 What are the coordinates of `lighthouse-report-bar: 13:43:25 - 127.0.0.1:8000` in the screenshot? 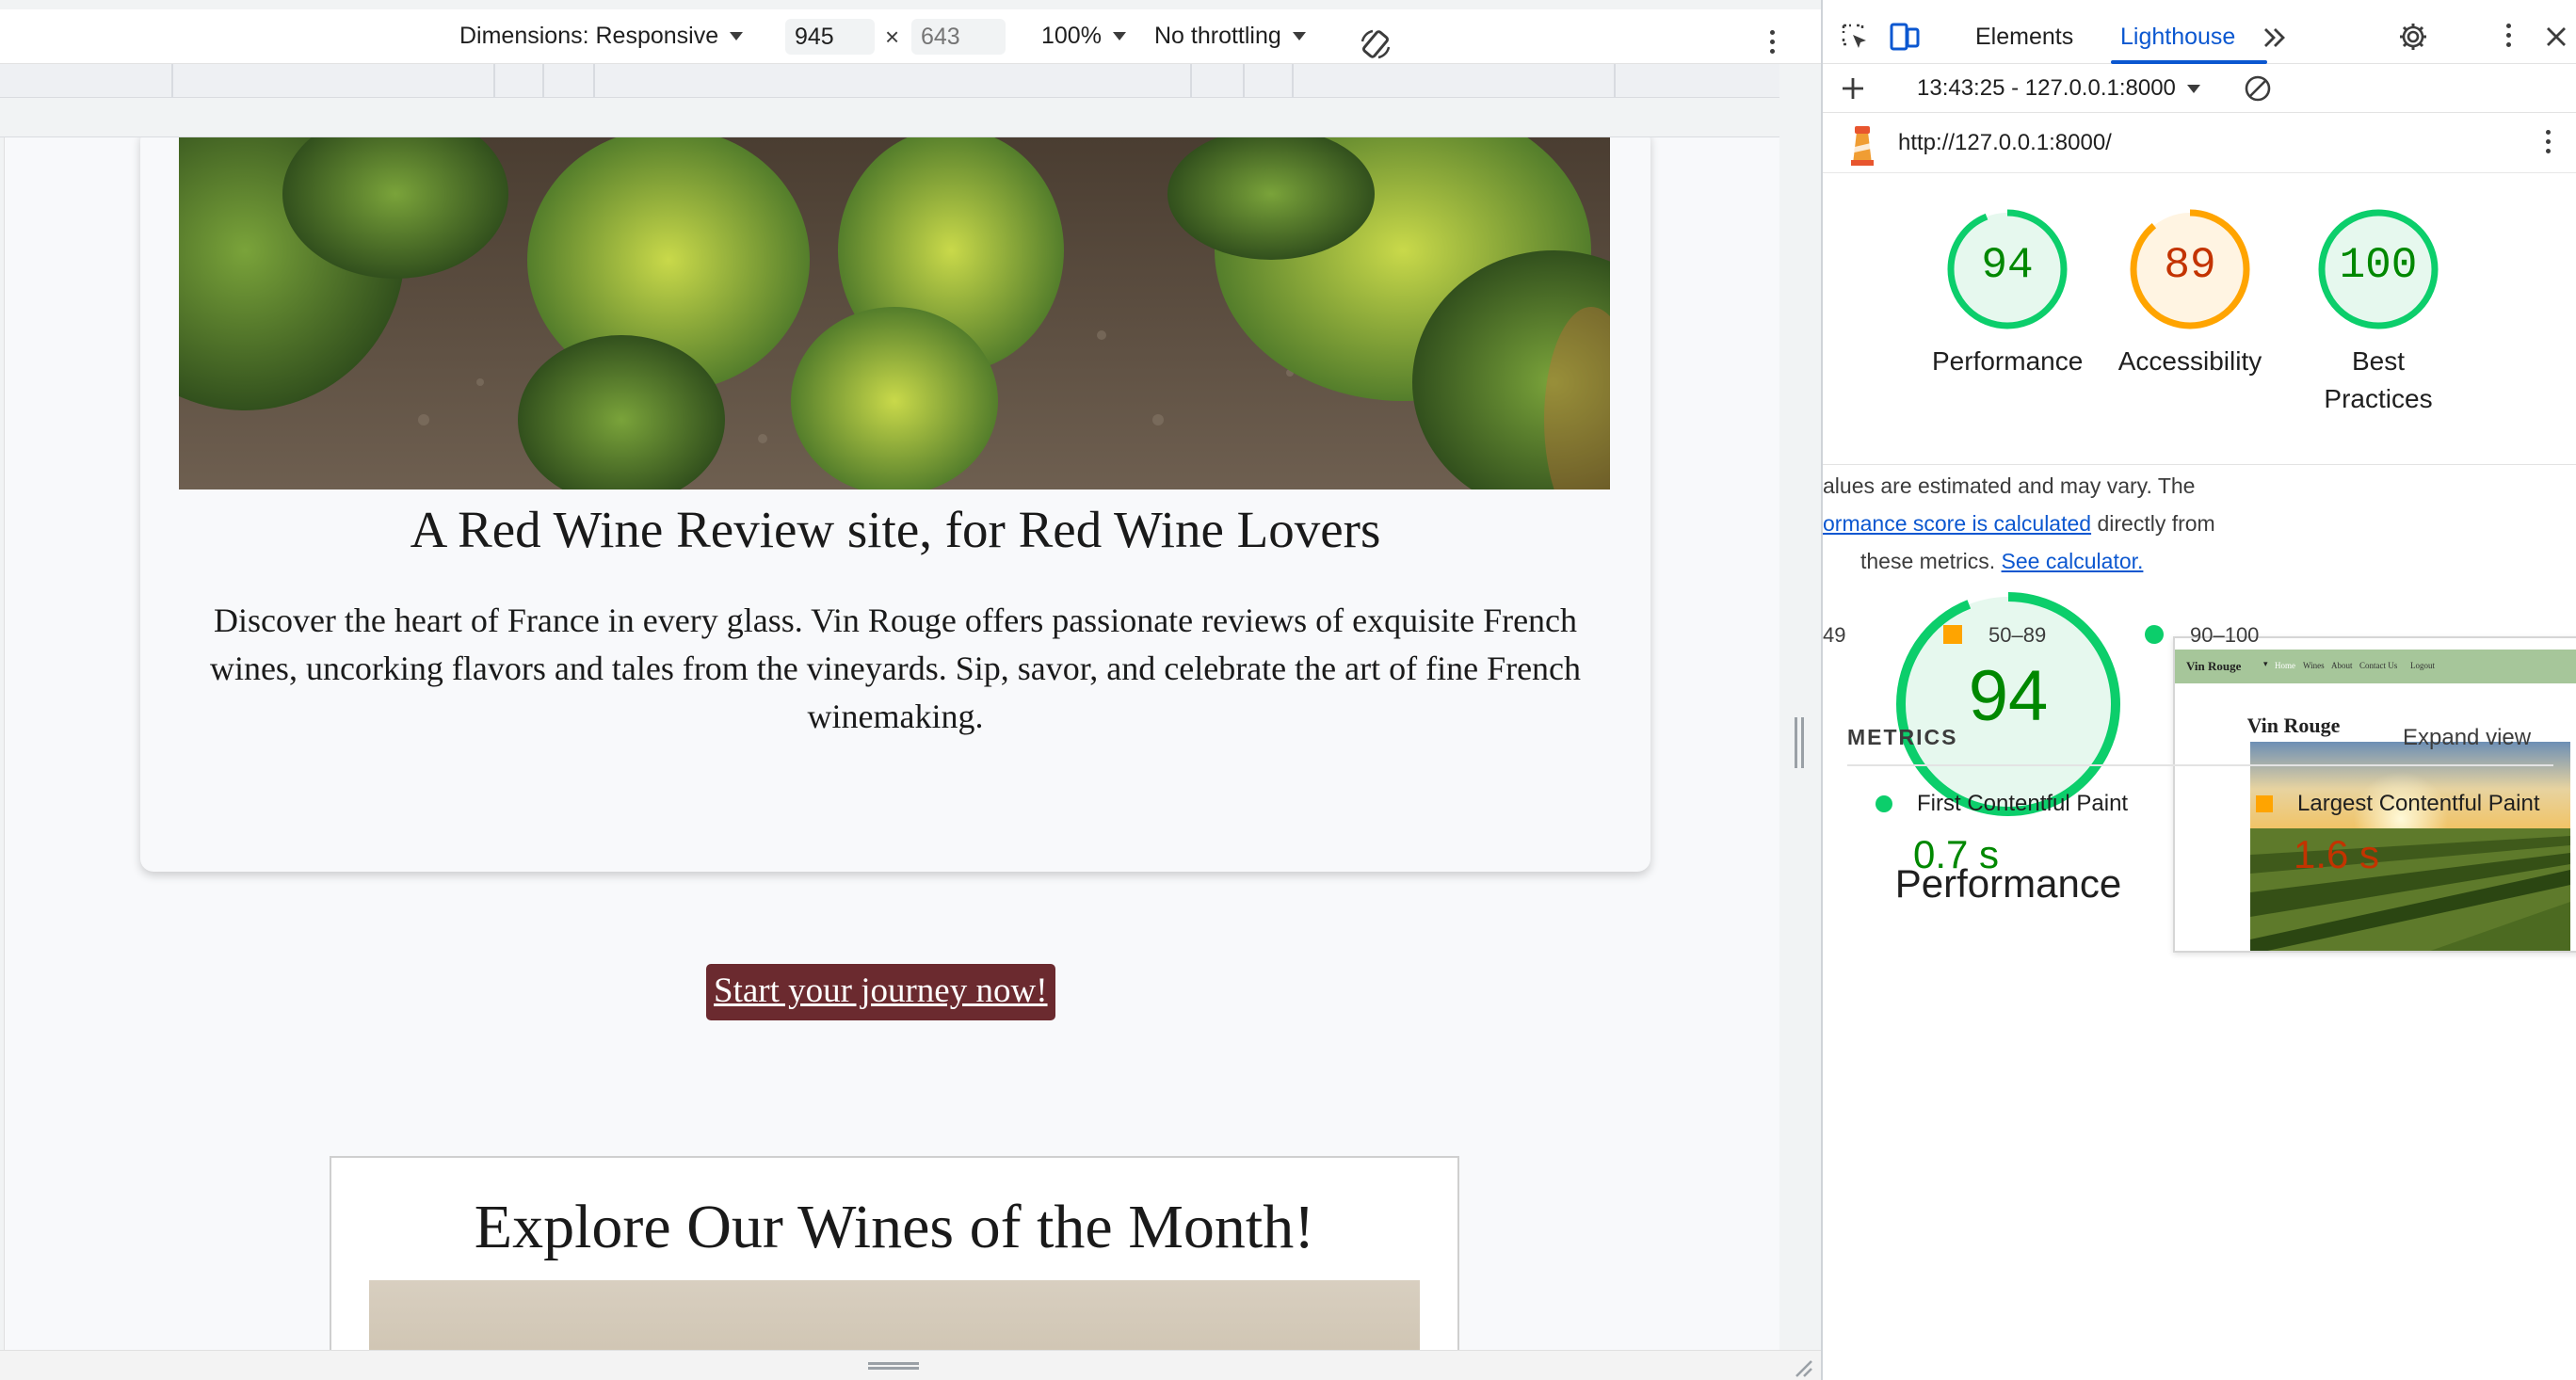 It's located at (2199, 88).